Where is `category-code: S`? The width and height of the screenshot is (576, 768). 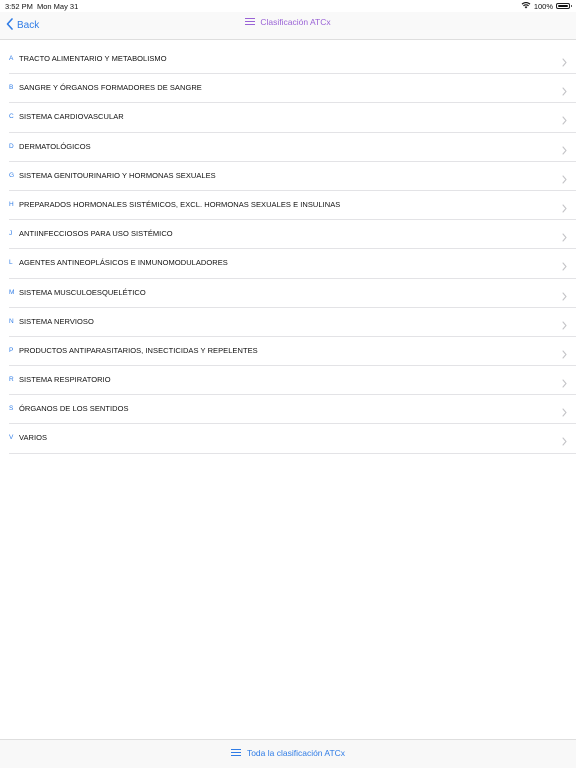 category-code: S is located at coordinates (11, 409).